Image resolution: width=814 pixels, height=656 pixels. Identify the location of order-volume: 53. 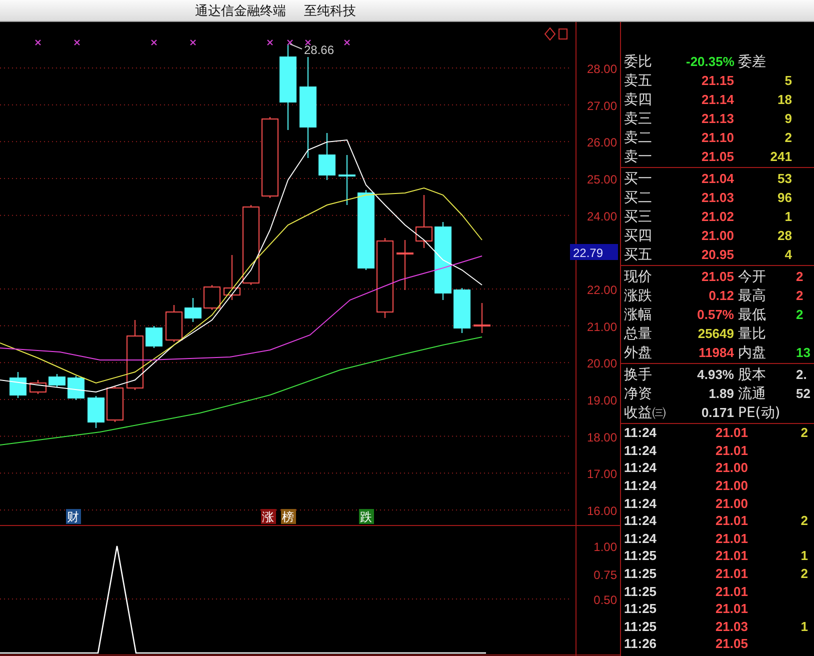
(784, 178).